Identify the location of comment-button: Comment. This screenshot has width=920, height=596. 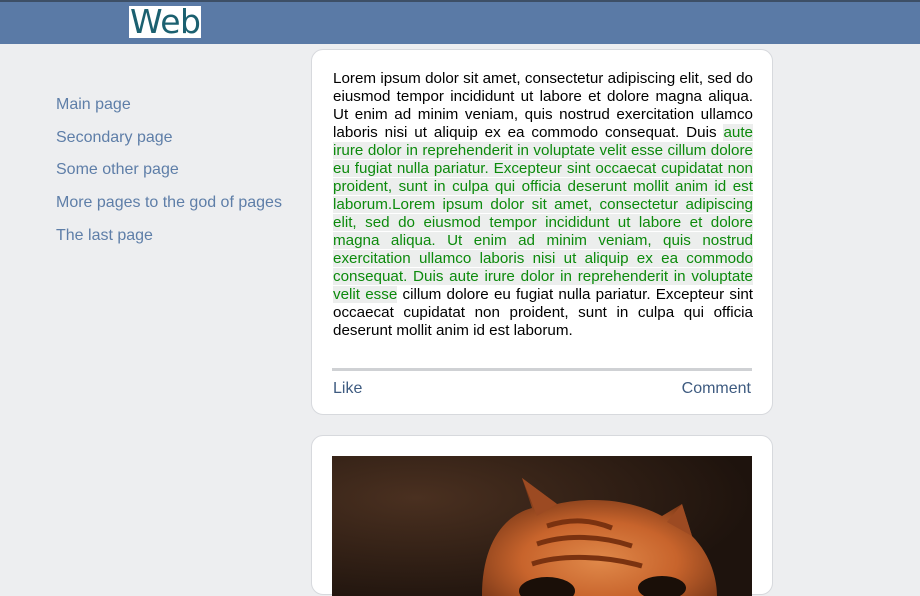
(716, 389).